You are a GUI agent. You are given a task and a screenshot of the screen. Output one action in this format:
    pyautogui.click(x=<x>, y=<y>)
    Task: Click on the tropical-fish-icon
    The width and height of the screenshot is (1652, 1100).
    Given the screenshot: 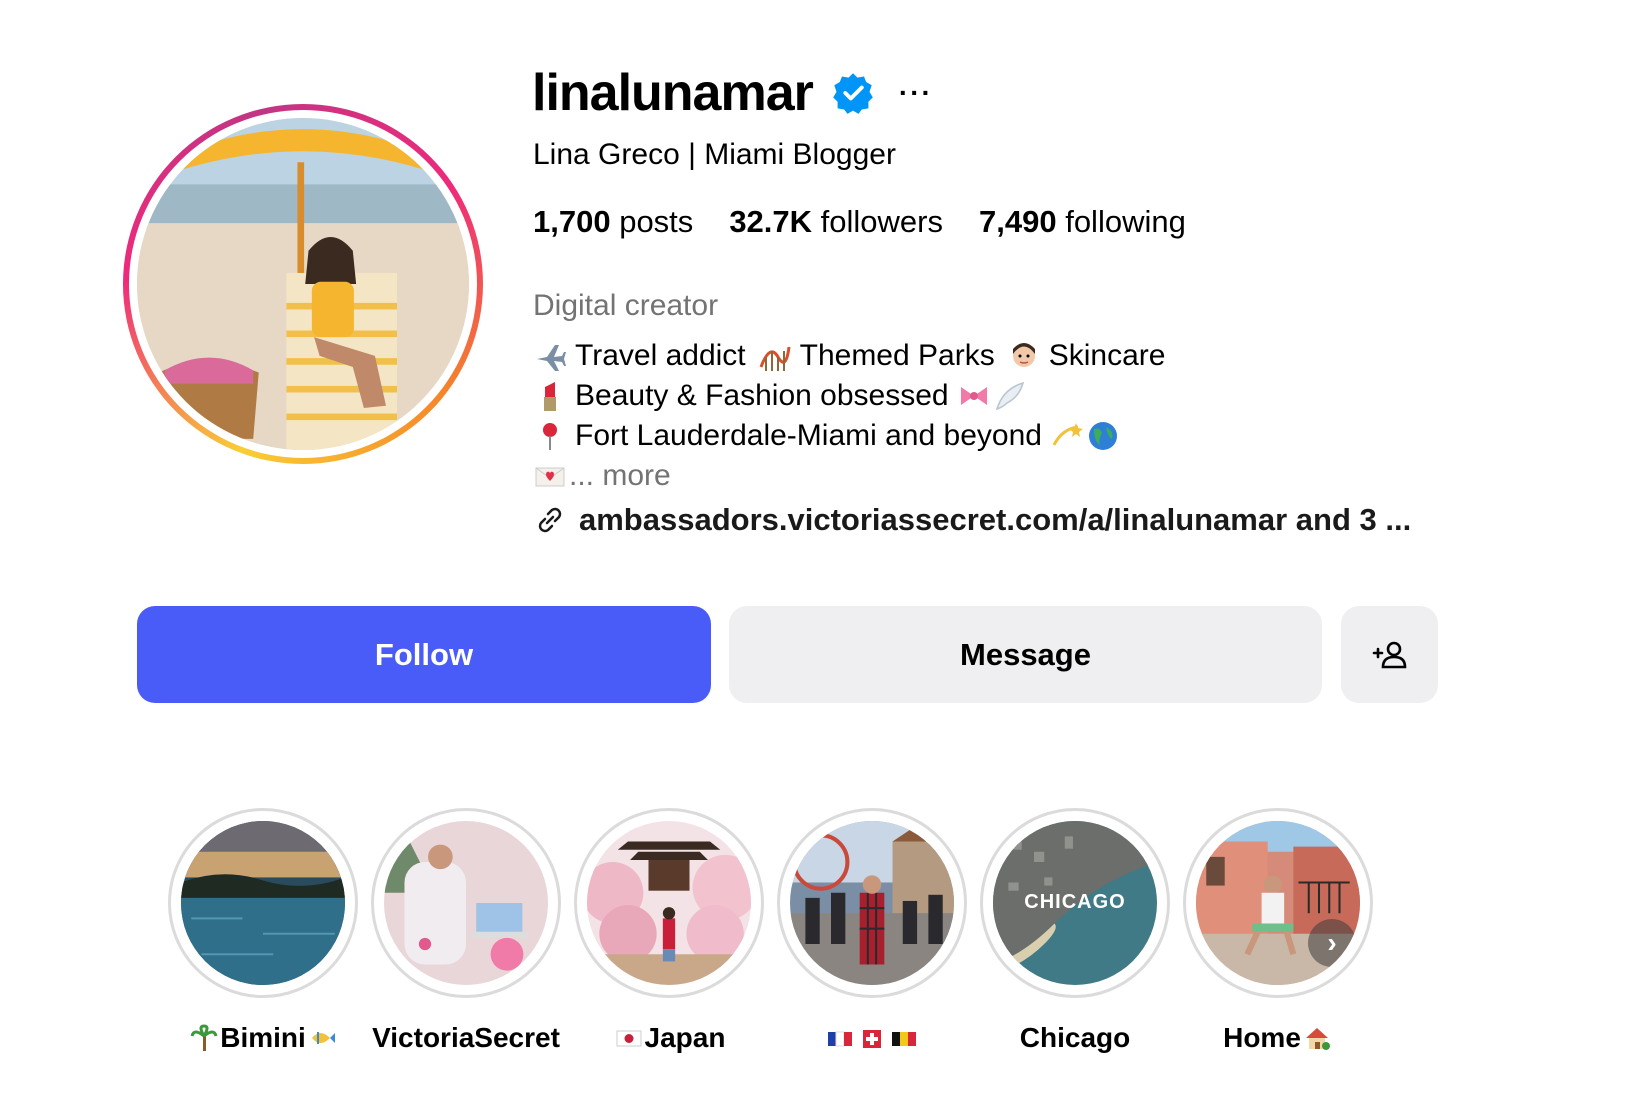 What is the action you would take?
    pyautogui.click(x=323, y=1038)
    